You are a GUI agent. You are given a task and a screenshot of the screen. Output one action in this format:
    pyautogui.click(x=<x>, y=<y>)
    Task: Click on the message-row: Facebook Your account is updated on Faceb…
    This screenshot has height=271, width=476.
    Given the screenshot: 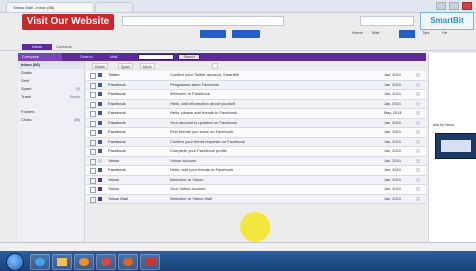 What is the action you would take?
    pyautogui.click(x=256, y=123)
    